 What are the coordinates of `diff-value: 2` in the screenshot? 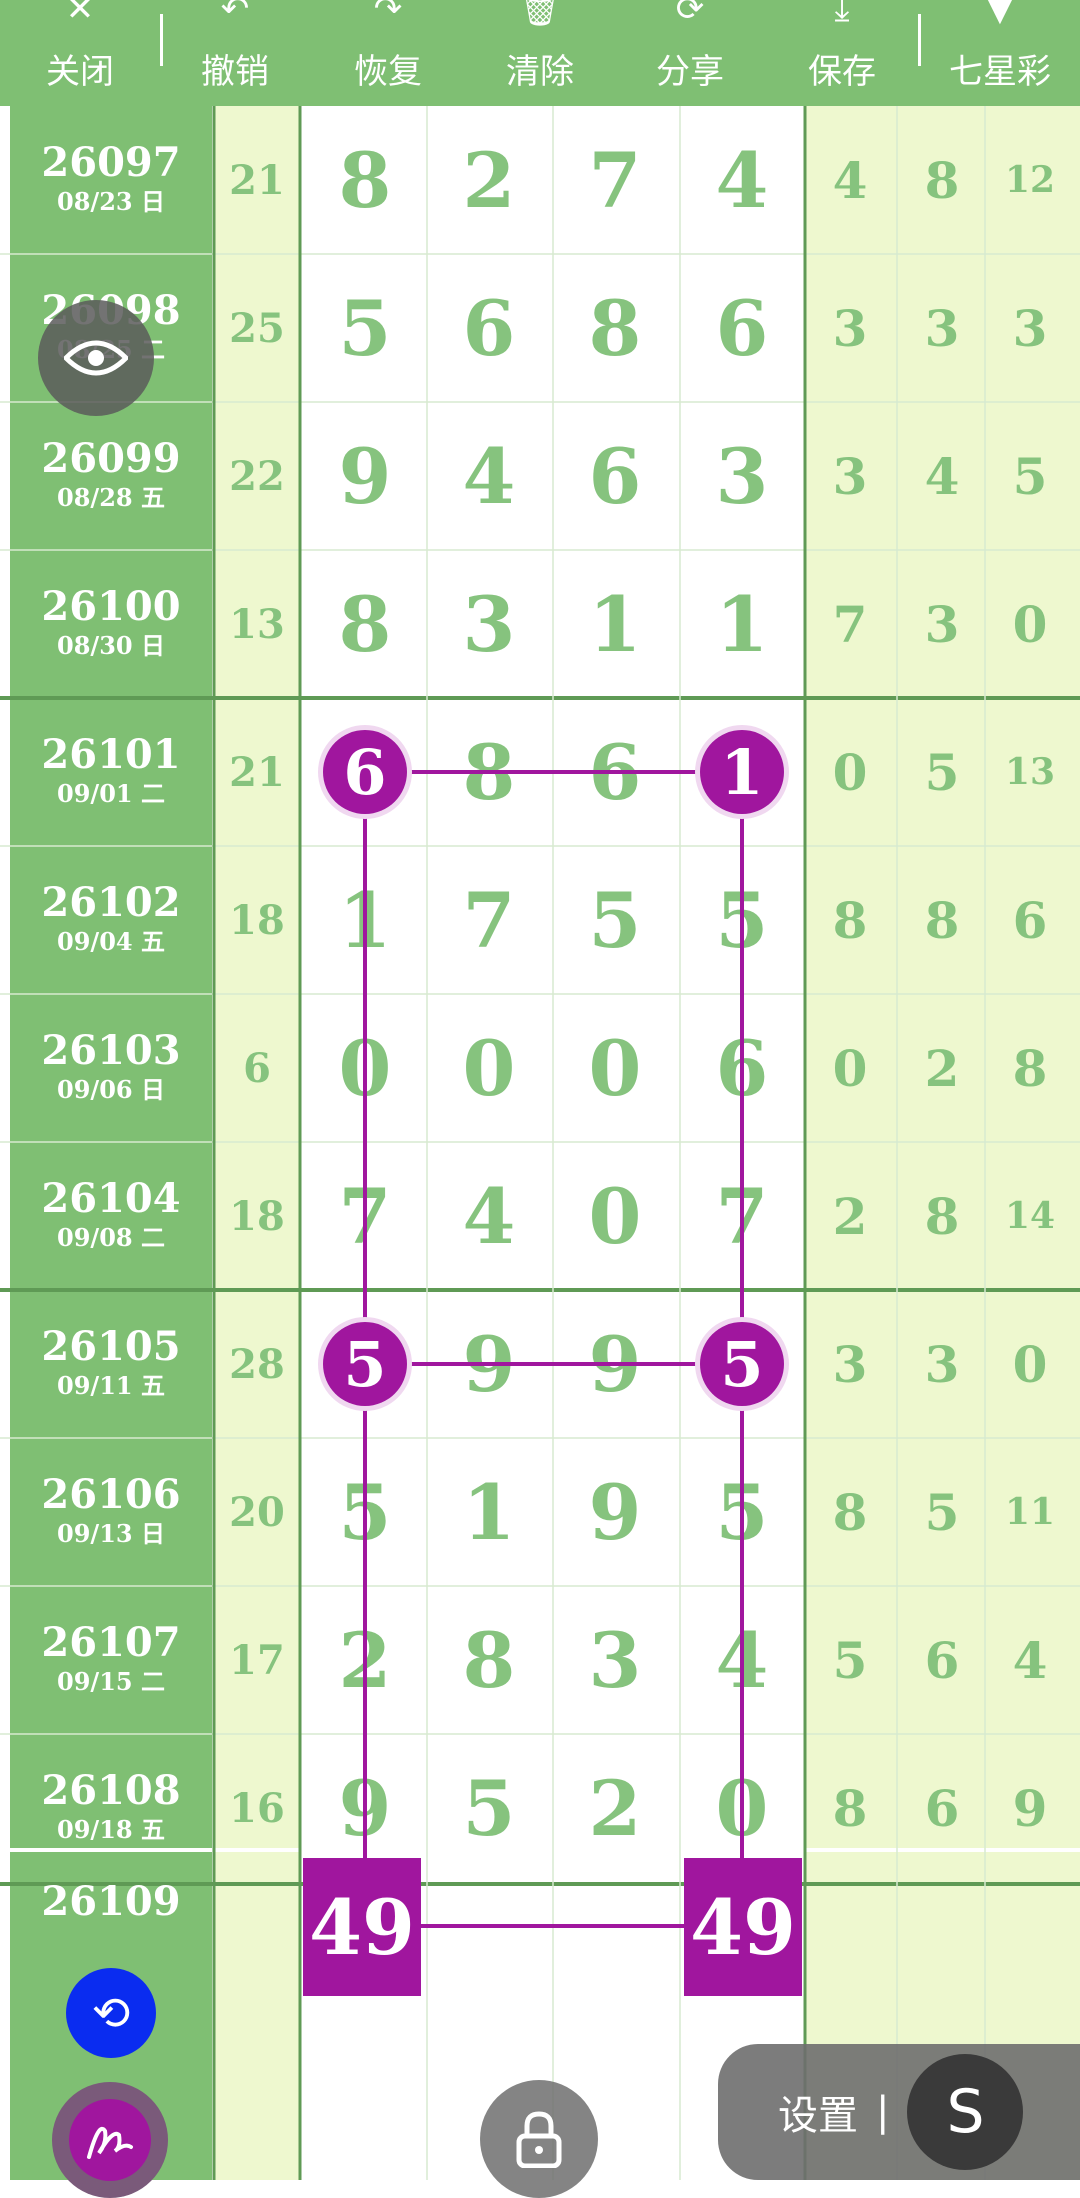 It's located at (850, 1216).